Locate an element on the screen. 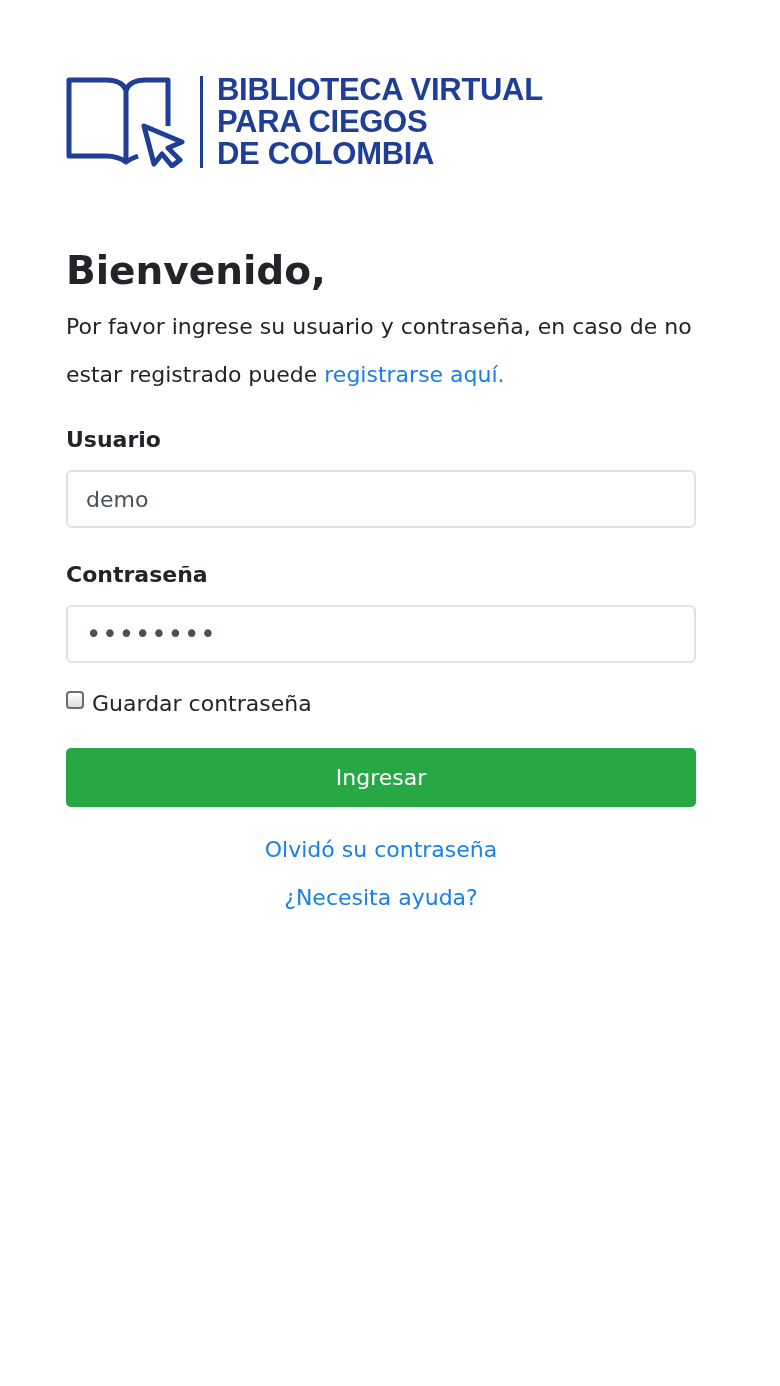 This screenshot has height=1386, width=780. field-label: Usuario is located at coordinates (114, 439).